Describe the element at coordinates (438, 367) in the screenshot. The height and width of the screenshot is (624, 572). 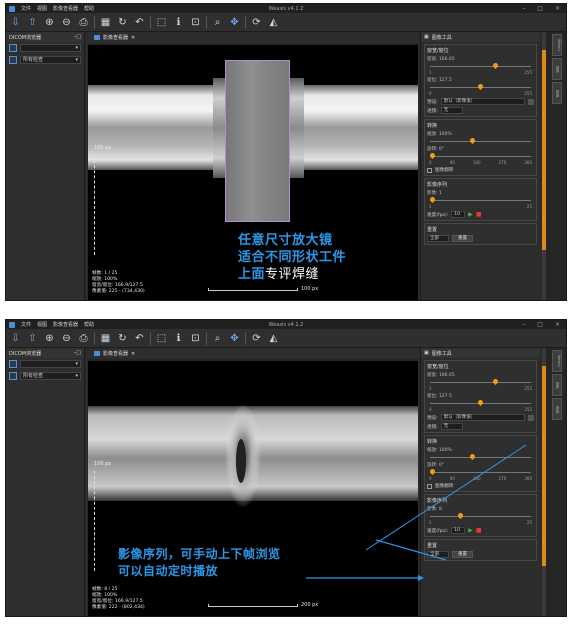
I see `wl-title: 窗宽/窗位` at that location.